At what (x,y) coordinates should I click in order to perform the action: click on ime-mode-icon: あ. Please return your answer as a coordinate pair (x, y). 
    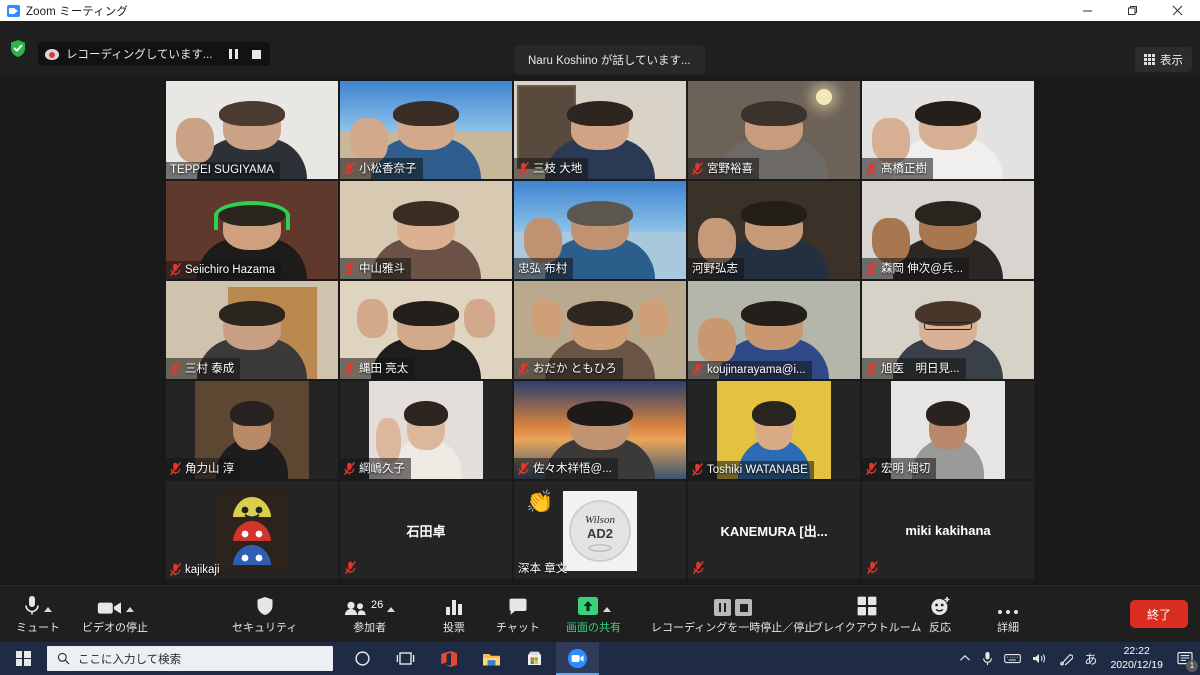
    Looking at the image, I should click on (1090, 658).